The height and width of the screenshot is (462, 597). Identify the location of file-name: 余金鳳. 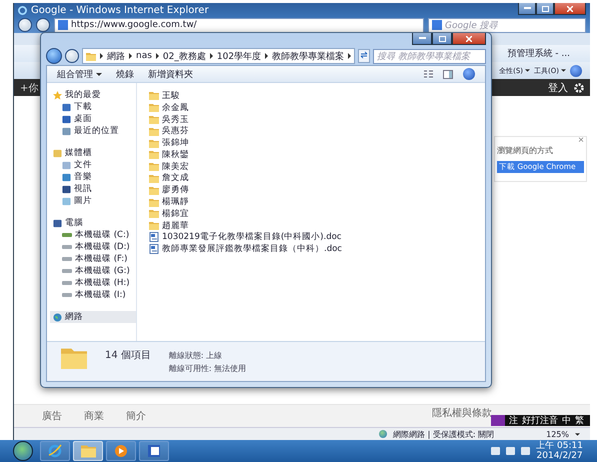
(175, 108).